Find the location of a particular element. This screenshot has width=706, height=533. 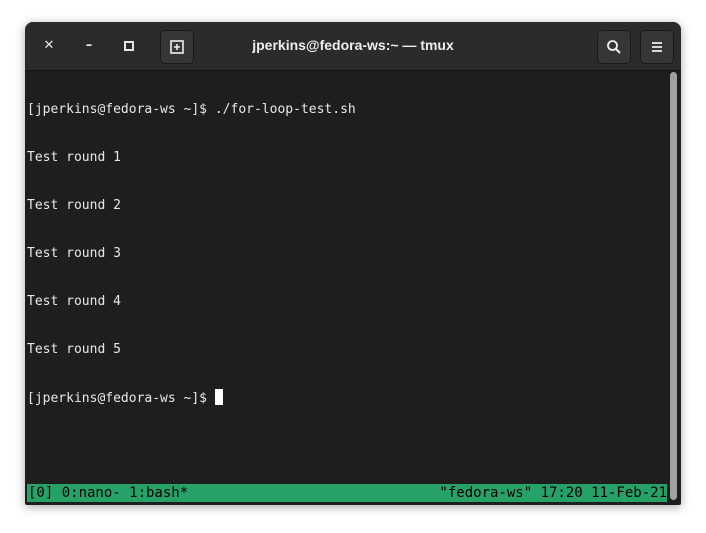

scrollbar is located at coordinates (673, 286).